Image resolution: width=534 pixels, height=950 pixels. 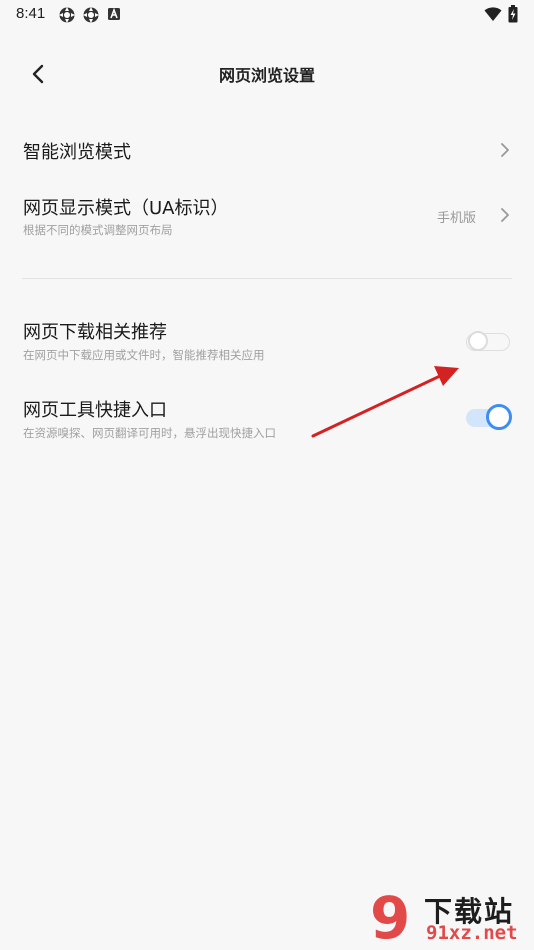 I want to click on smart-browse-title: 智能浏览模式, so click(x=77, y=152).